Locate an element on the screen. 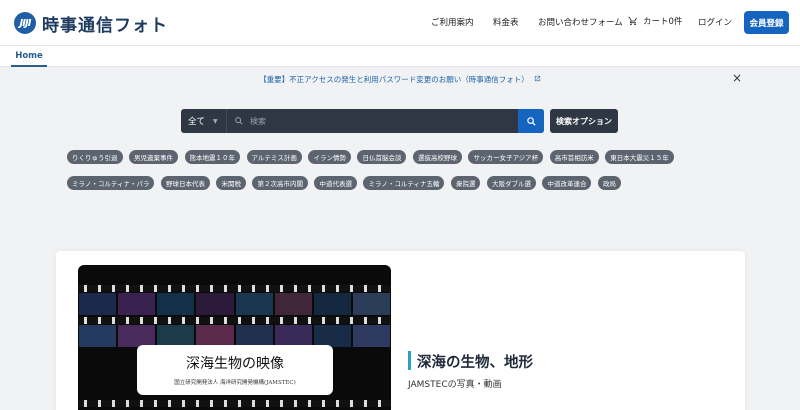  tag-chip: 中道代表選 is located at coordinates (335, 183).